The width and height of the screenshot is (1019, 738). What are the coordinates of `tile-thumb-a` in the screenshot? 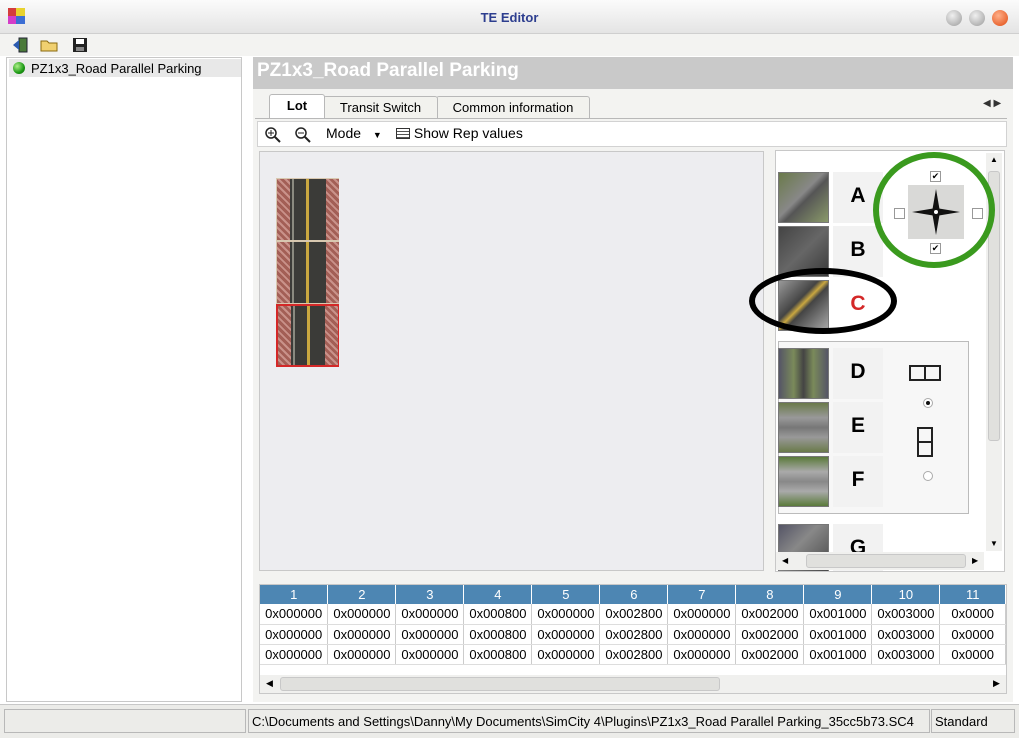 It's located at (803, 197).